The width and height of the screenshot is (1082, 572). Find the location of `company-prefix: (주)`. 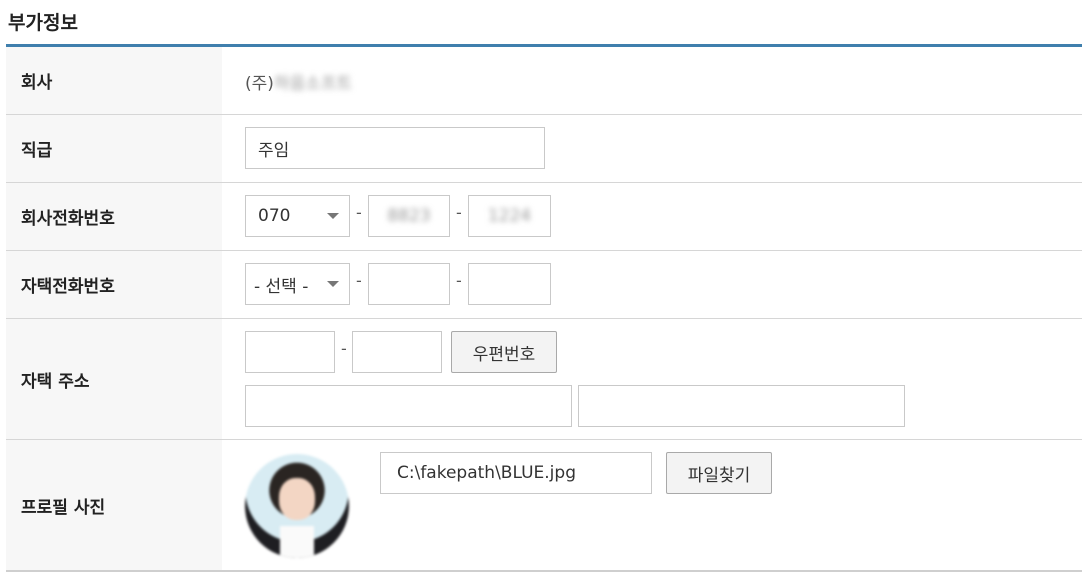

company-prefix: (주) is located at coordinates (259, 84).